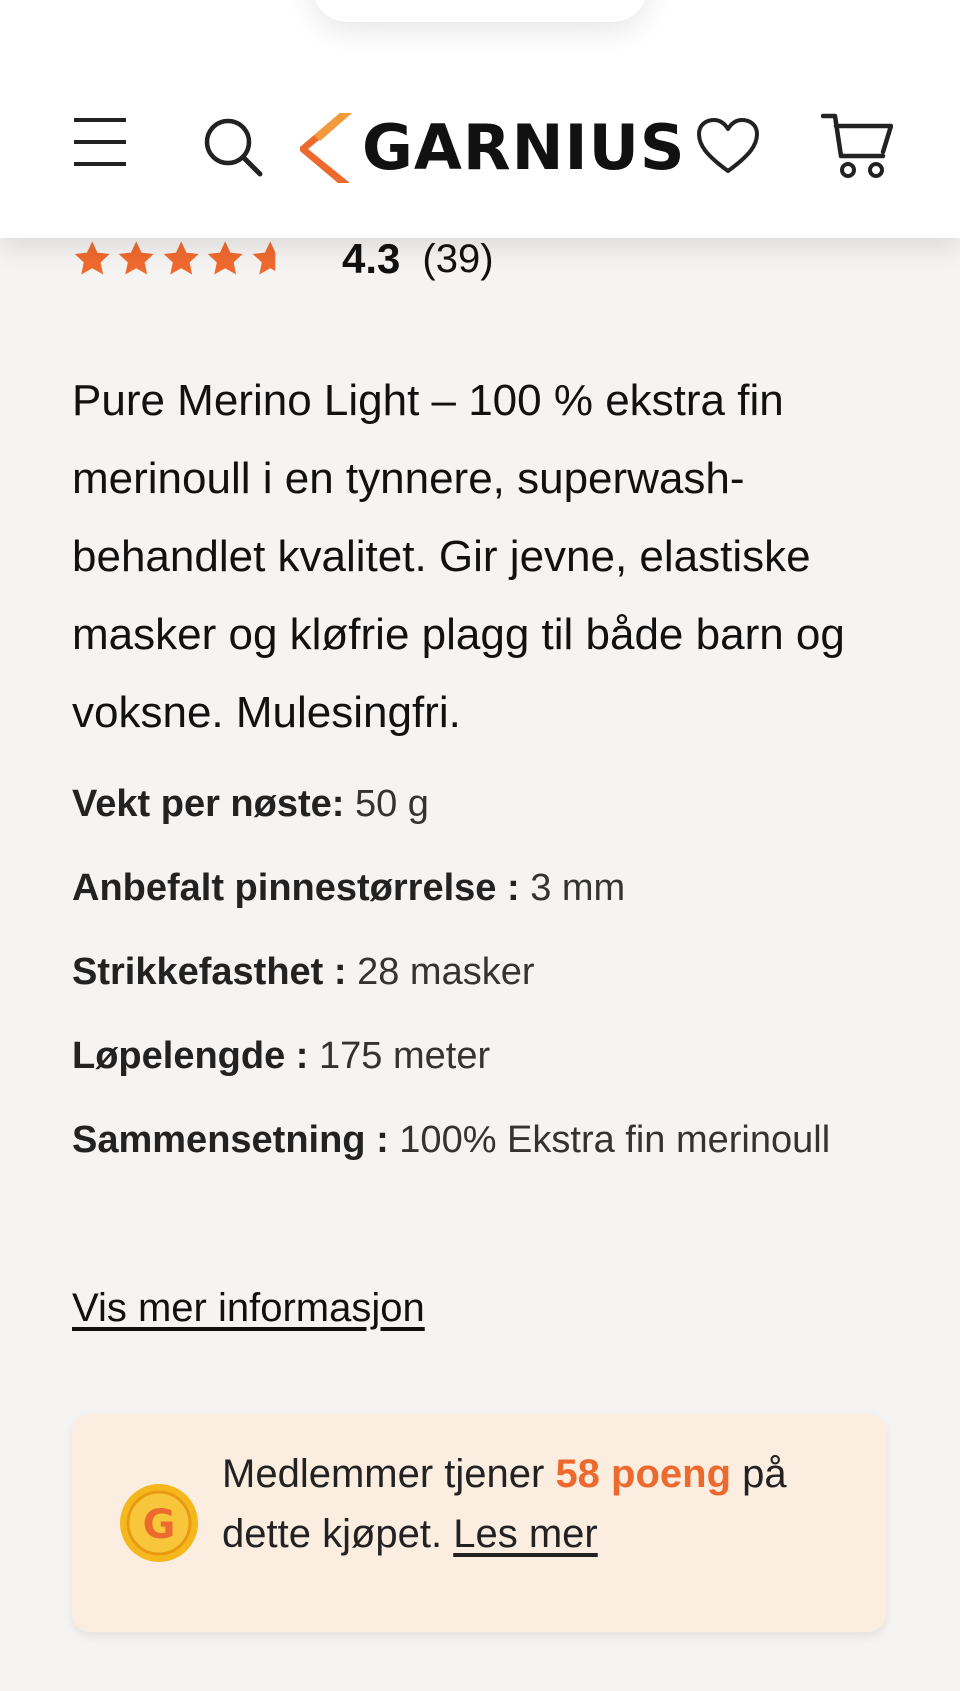 This screenshot has height=1691, width=960. I want to click on cart-button, so click(857, 146).